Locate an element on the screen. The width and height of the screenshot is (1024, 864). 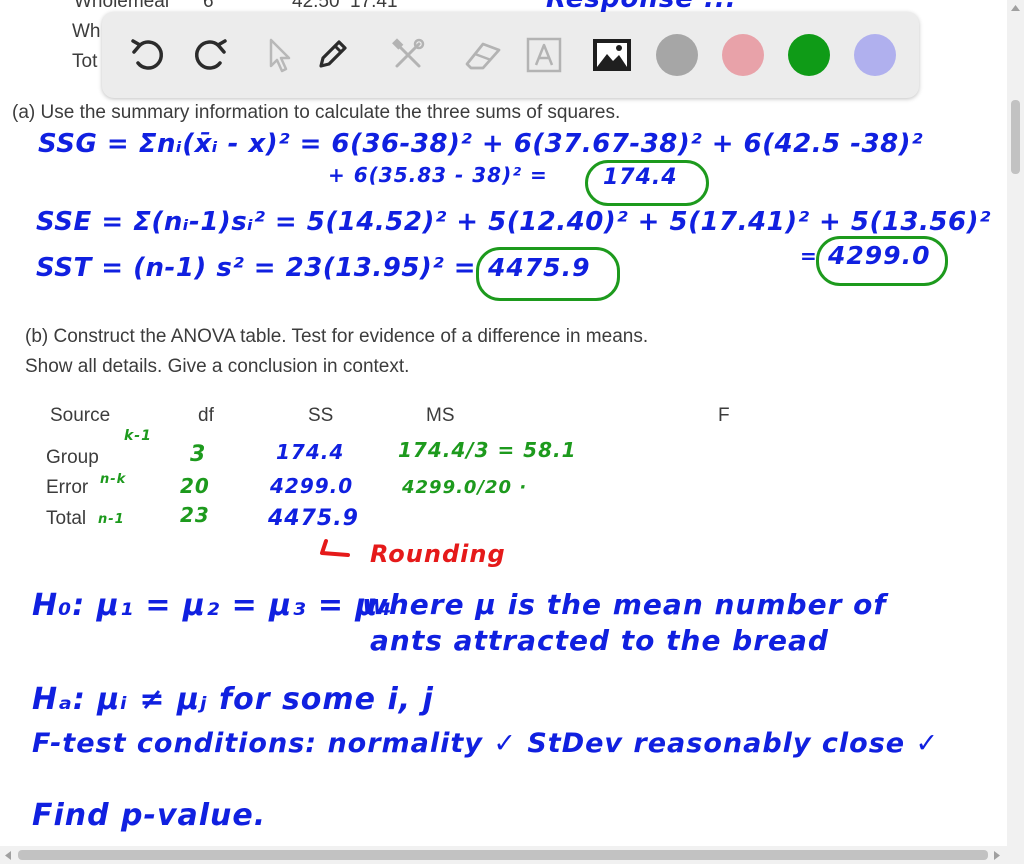
pen-tool-button is located at coordinates (332, 55).